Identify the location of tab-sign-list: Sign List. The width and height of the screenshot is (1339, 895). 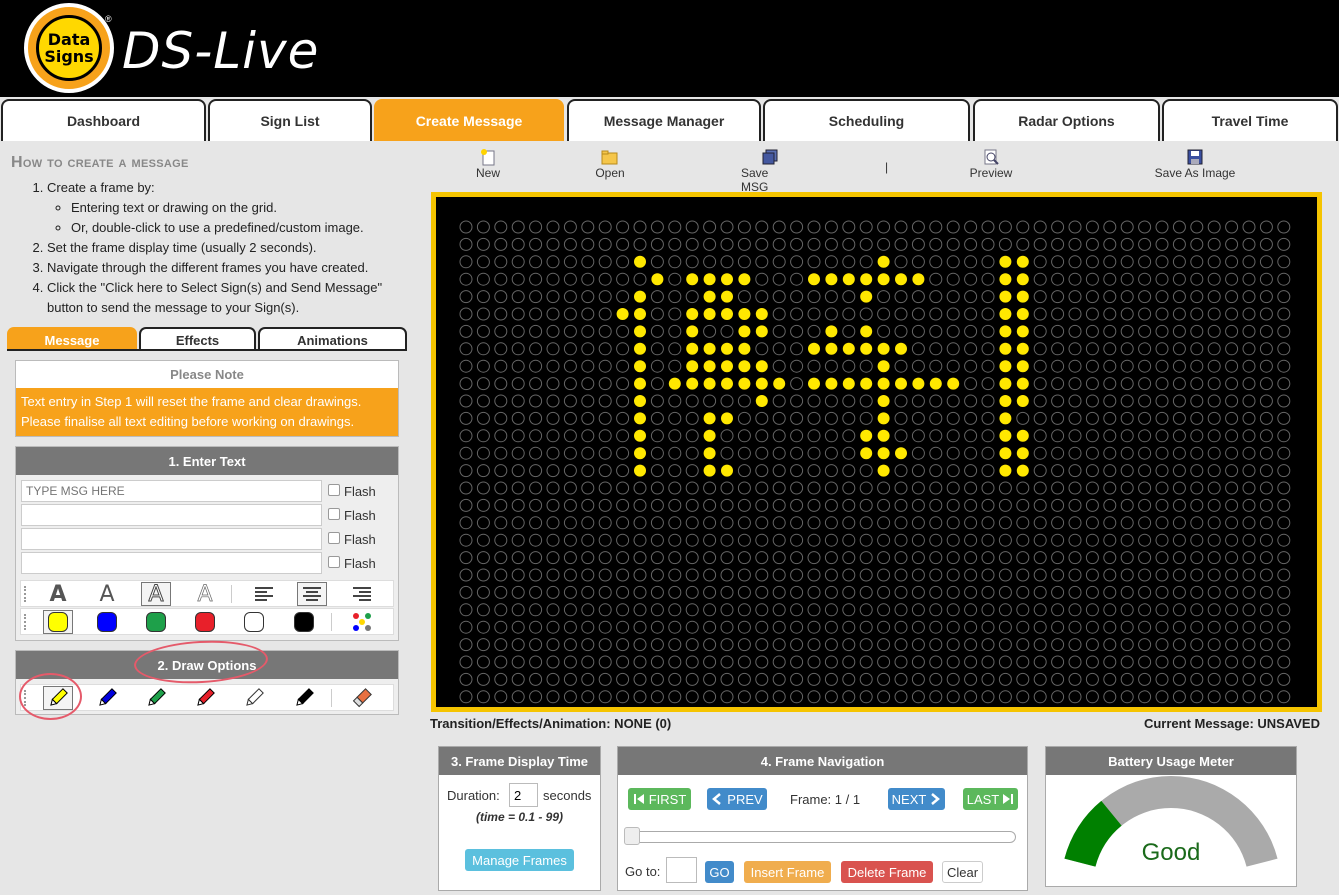
(290, 120).